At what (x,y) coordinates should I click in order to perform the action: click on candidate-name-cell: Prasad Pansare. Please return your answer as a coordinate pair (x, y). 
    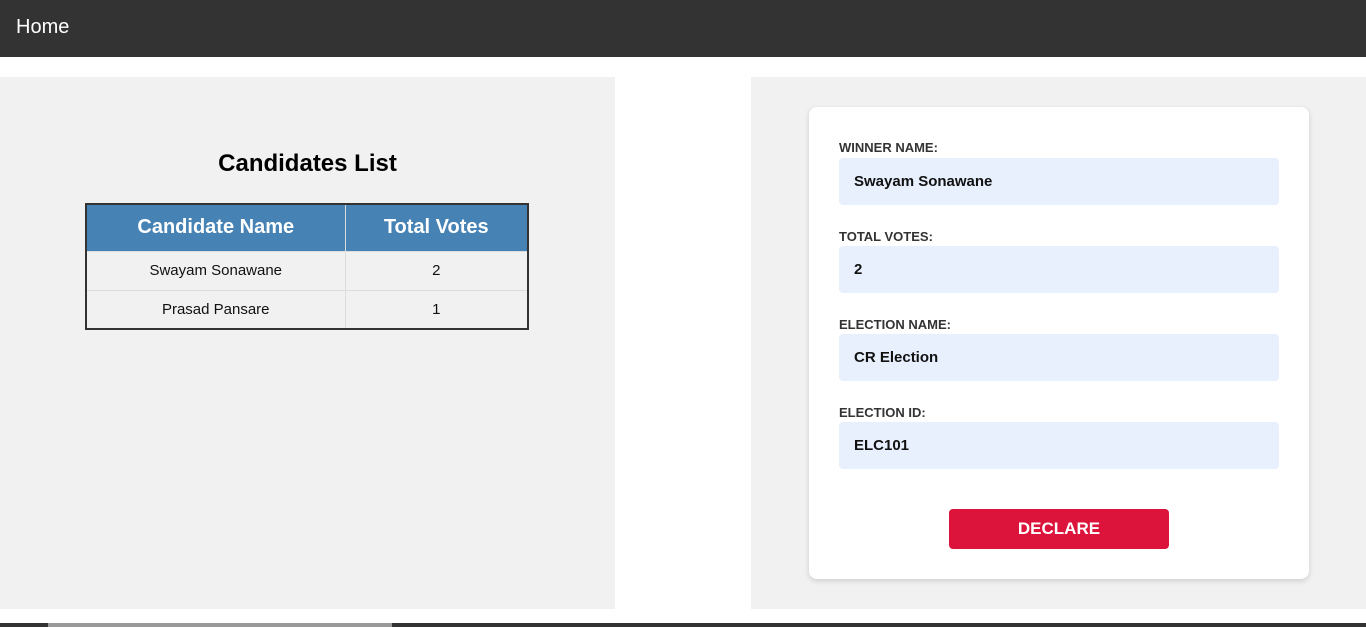
    Looking at the image, I should click on (216, 309).